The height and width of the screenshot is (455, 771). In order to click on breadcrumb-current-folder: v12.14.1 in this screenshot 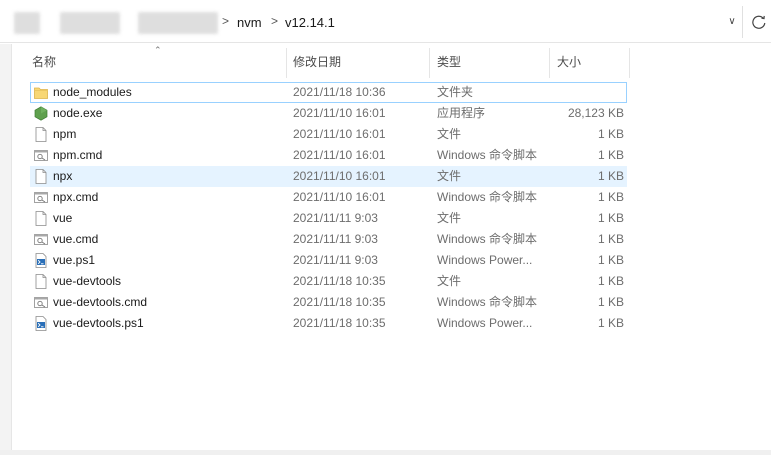, I will do `click(310, 22)`.